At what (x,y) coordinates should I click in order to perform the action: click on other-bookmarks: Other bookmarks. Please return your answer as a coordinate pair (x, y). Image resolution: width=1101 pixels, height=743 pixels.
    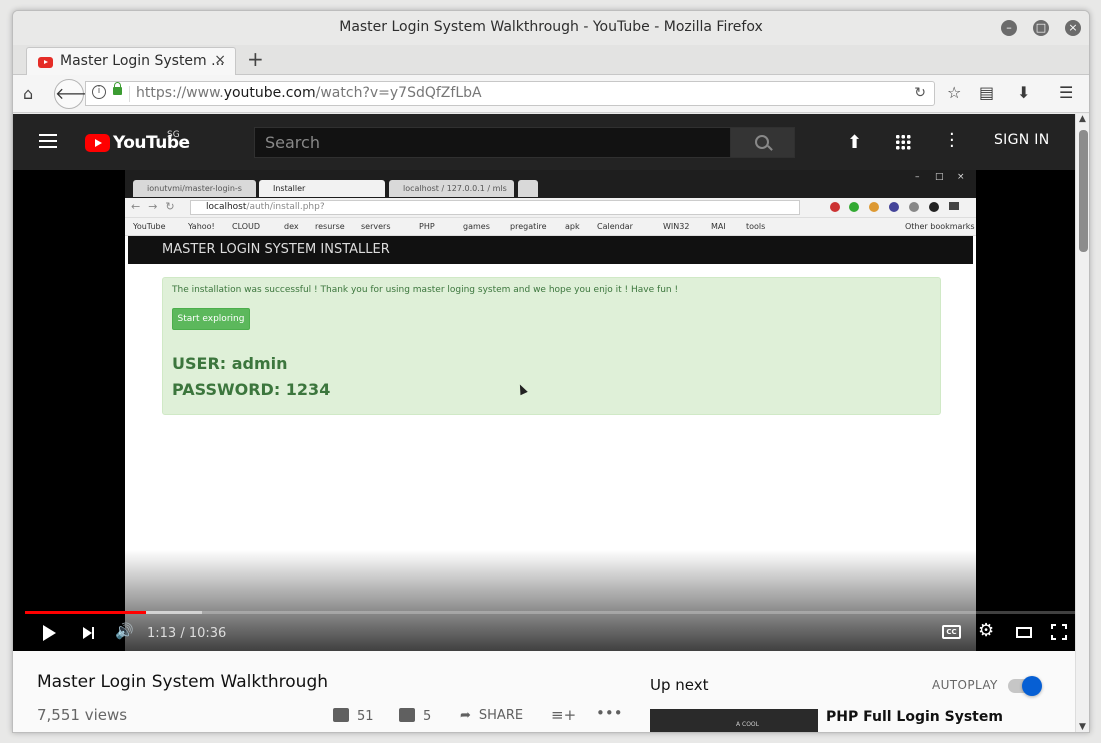
    Looking at the image, I should click on (940, 226).